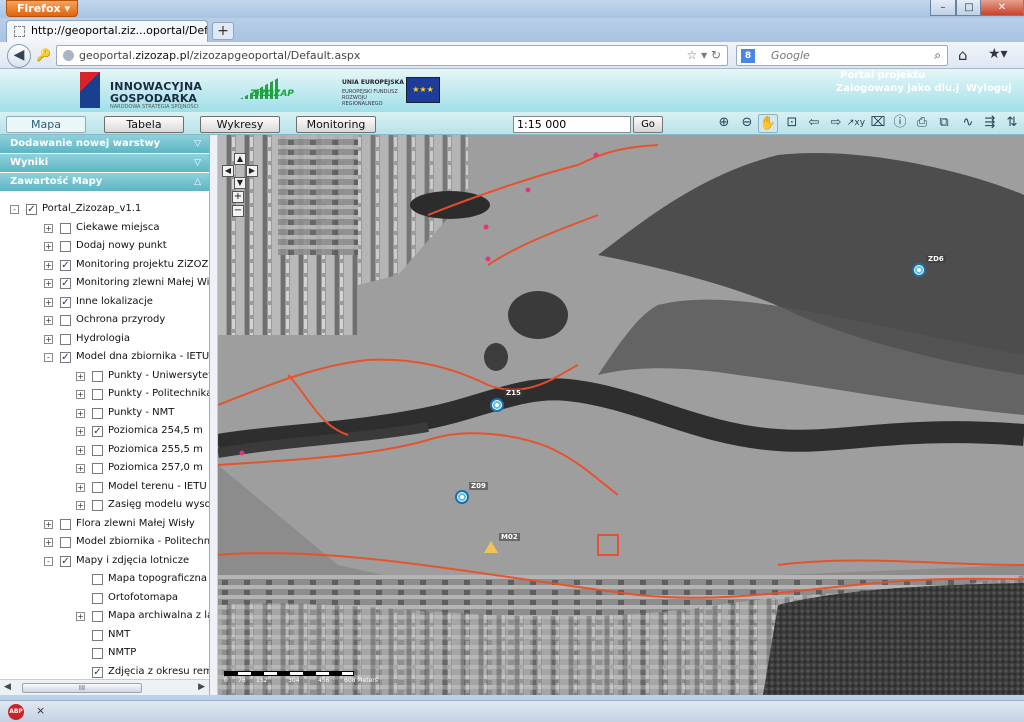 The height and width of the screenshot is (722, 1024). What do you see at coordinates (40, 710) in the screenshot?
I see `close-icon: ×` at bounding box center [40, 710].